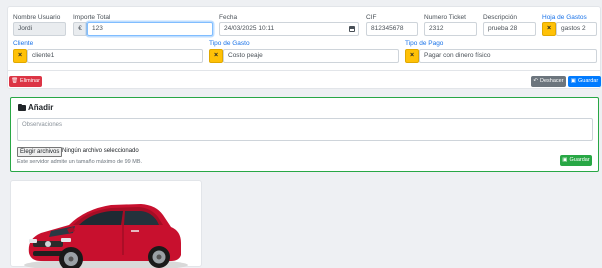 The width and height of the screenshot is (602, 268). Describe the element at coordinates (106, 236) in the screenshot. I see `car-image` at that location.